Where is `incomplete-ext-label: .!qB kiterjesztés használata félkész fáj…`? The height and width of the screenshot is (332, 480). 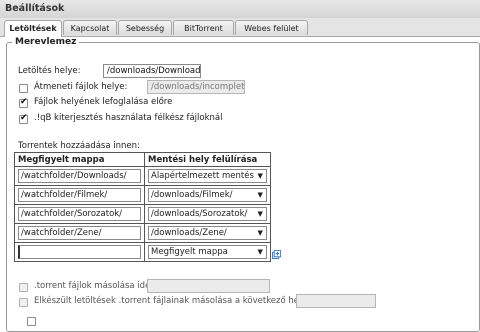
incomplete-ext-label: .!qB kiterjesztés használata félkész fáj… is located at coordinates (128, 118).